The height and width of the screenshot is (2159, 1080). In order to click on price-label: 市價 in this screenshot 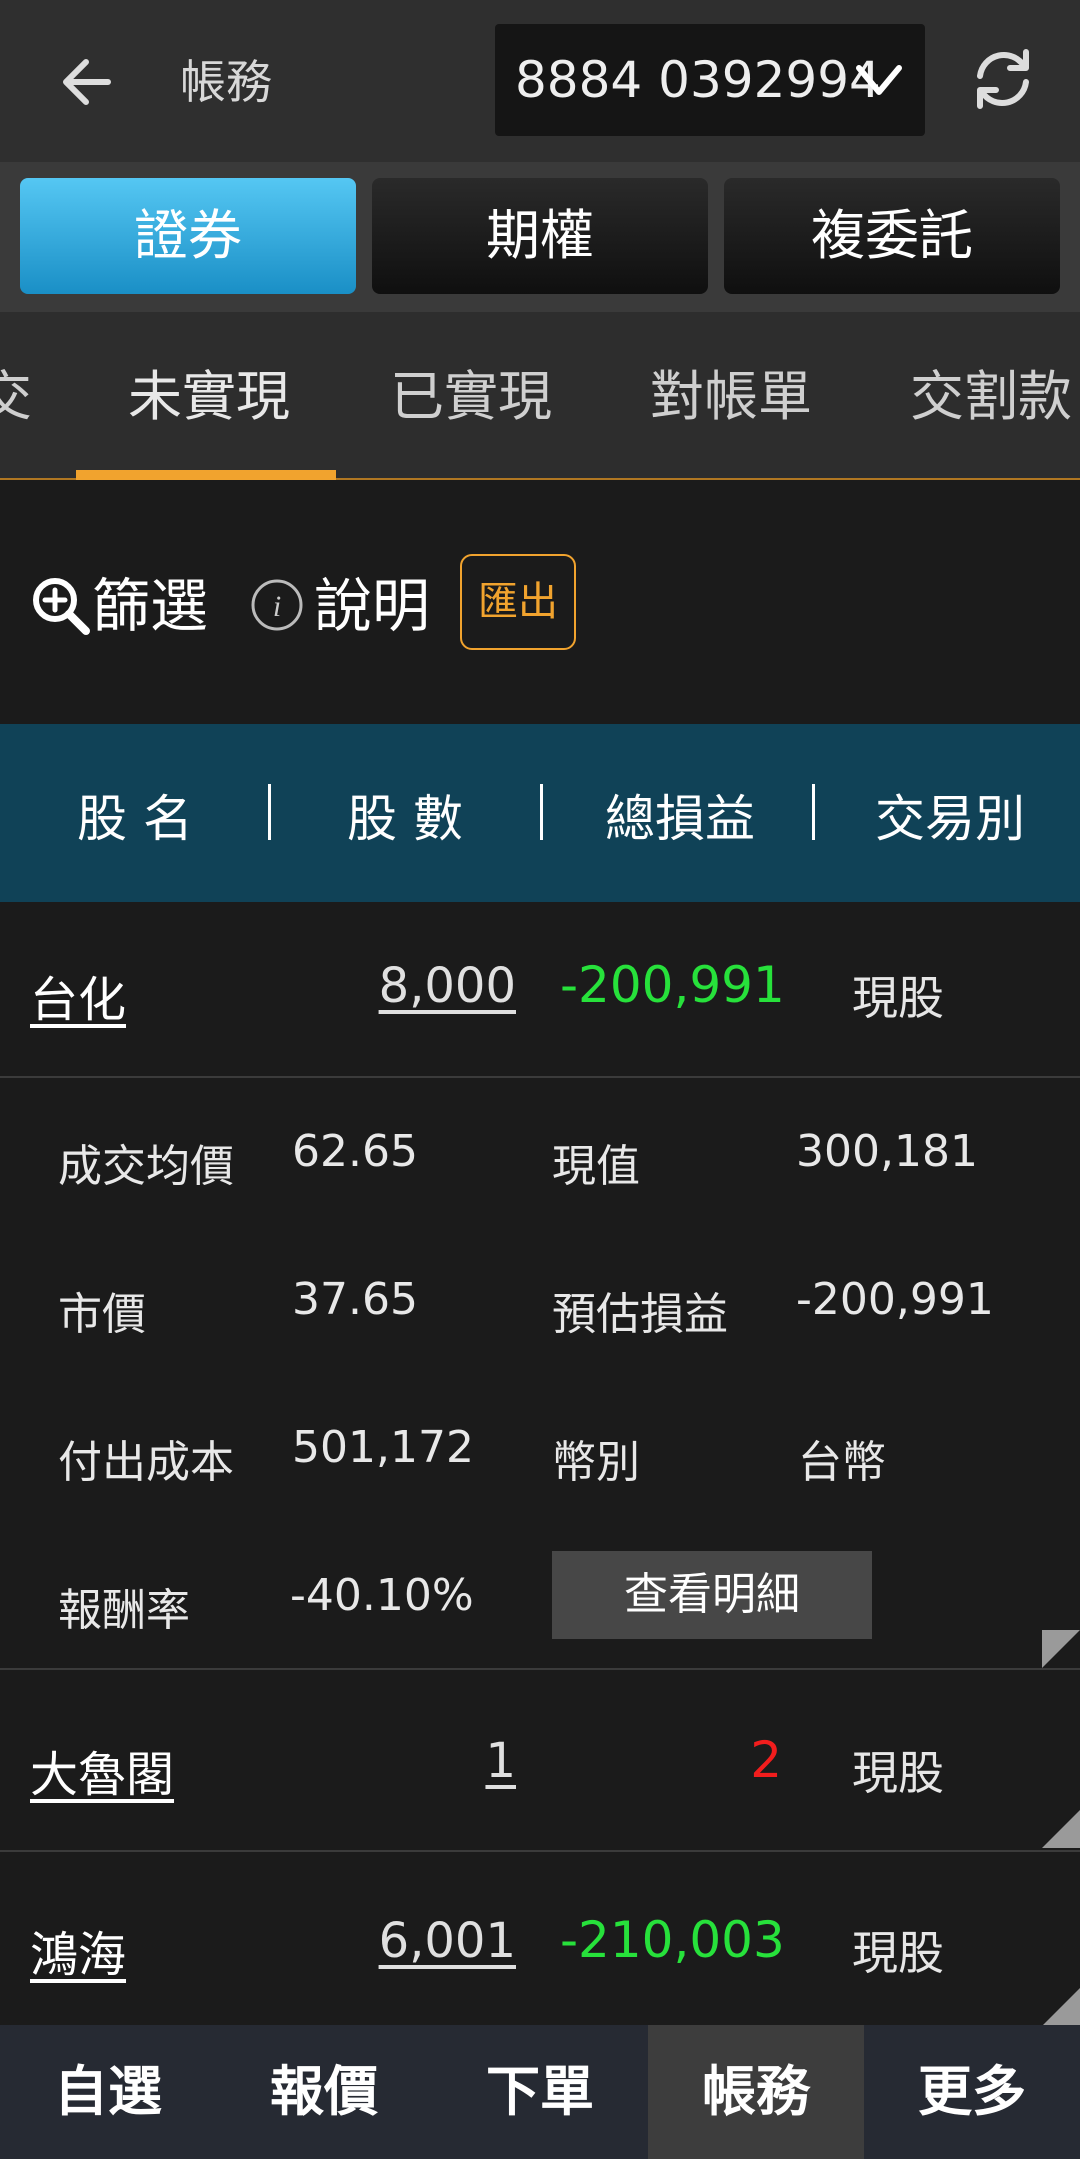, I will do `click(102, 1314)`.